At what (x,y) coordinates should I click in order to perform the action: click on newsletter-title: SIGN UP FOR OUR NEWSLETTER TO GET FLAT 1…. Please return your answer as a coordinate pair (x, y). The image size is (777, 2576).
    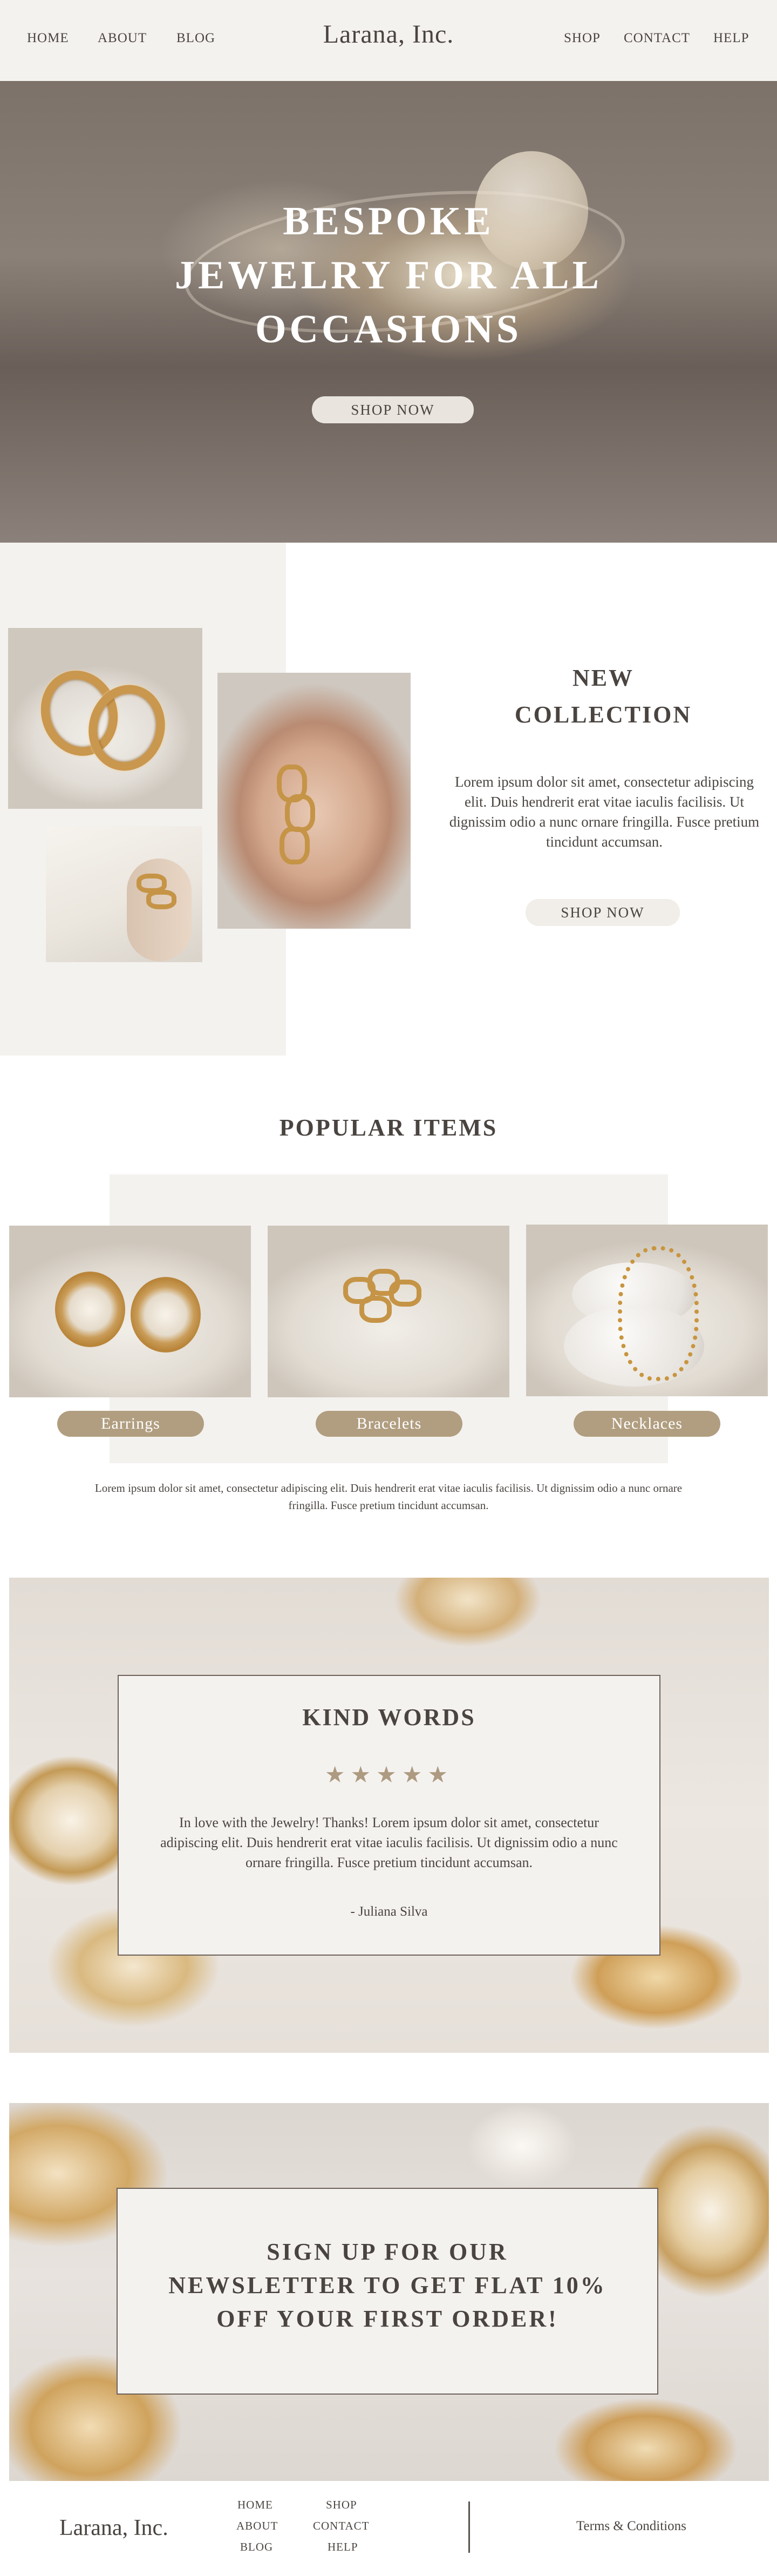
    Looking at the image, I should click on (387, 2286).